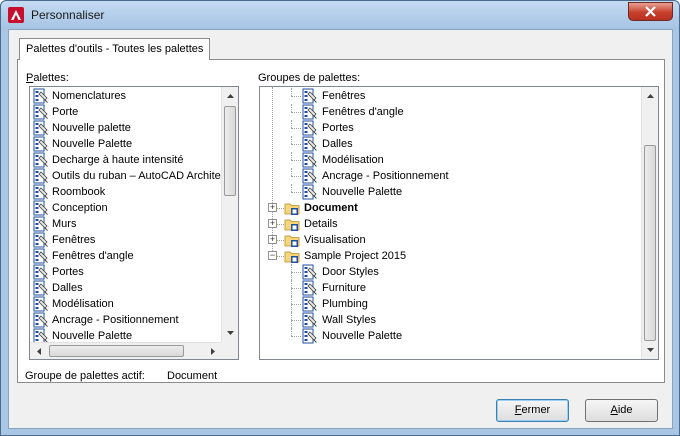  Describe the element at coordinates (335, 240) in the screenshot. I see `tree-node-label: Visualisation` at that location.